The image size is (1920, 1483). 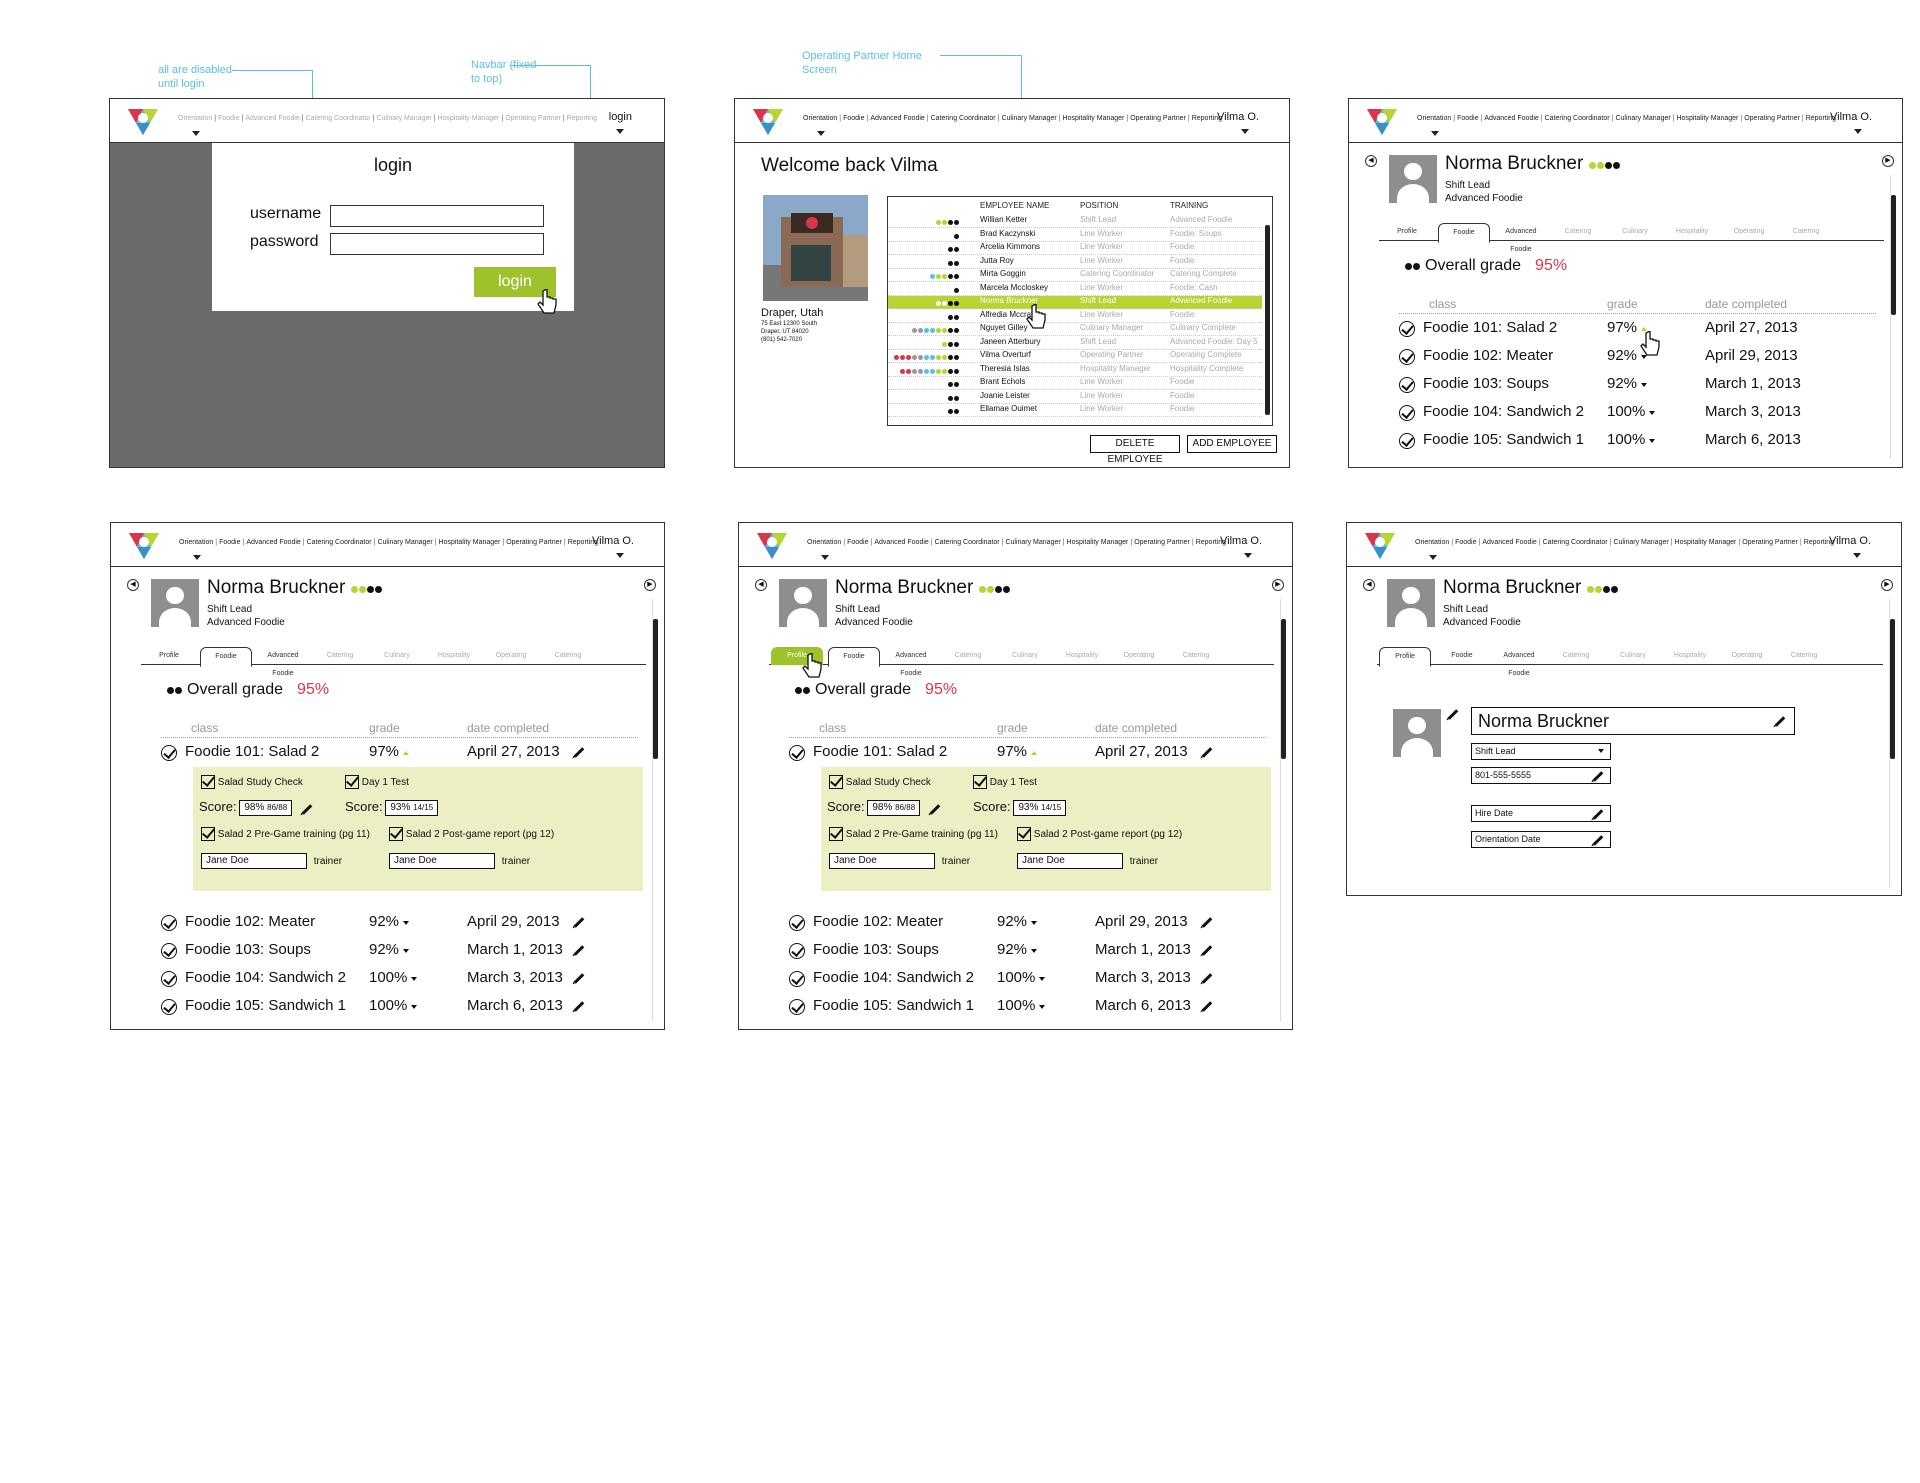 I want to click on employee-row: Marcela Mccloskey Line Worker Foodie: Cash, so click(x=1075, y=289).